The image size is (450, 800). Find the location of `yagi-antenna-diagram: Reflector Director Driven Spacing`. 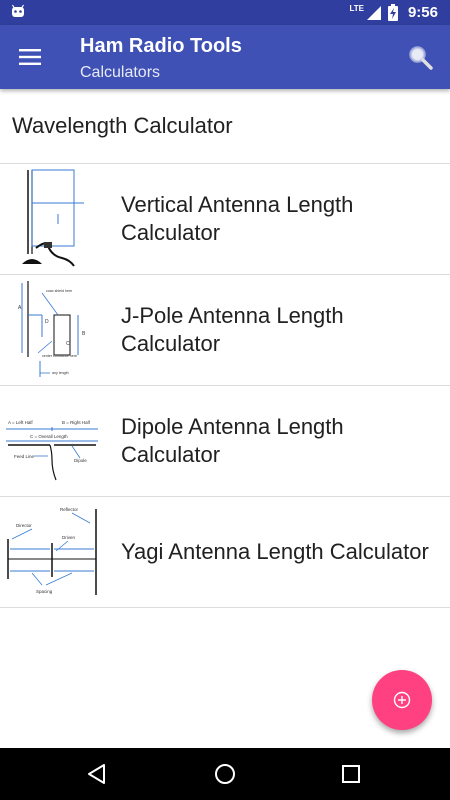

yagi-antenna-diagram: Reflector Director Driven Spacing is located at coordinates (52, 551).